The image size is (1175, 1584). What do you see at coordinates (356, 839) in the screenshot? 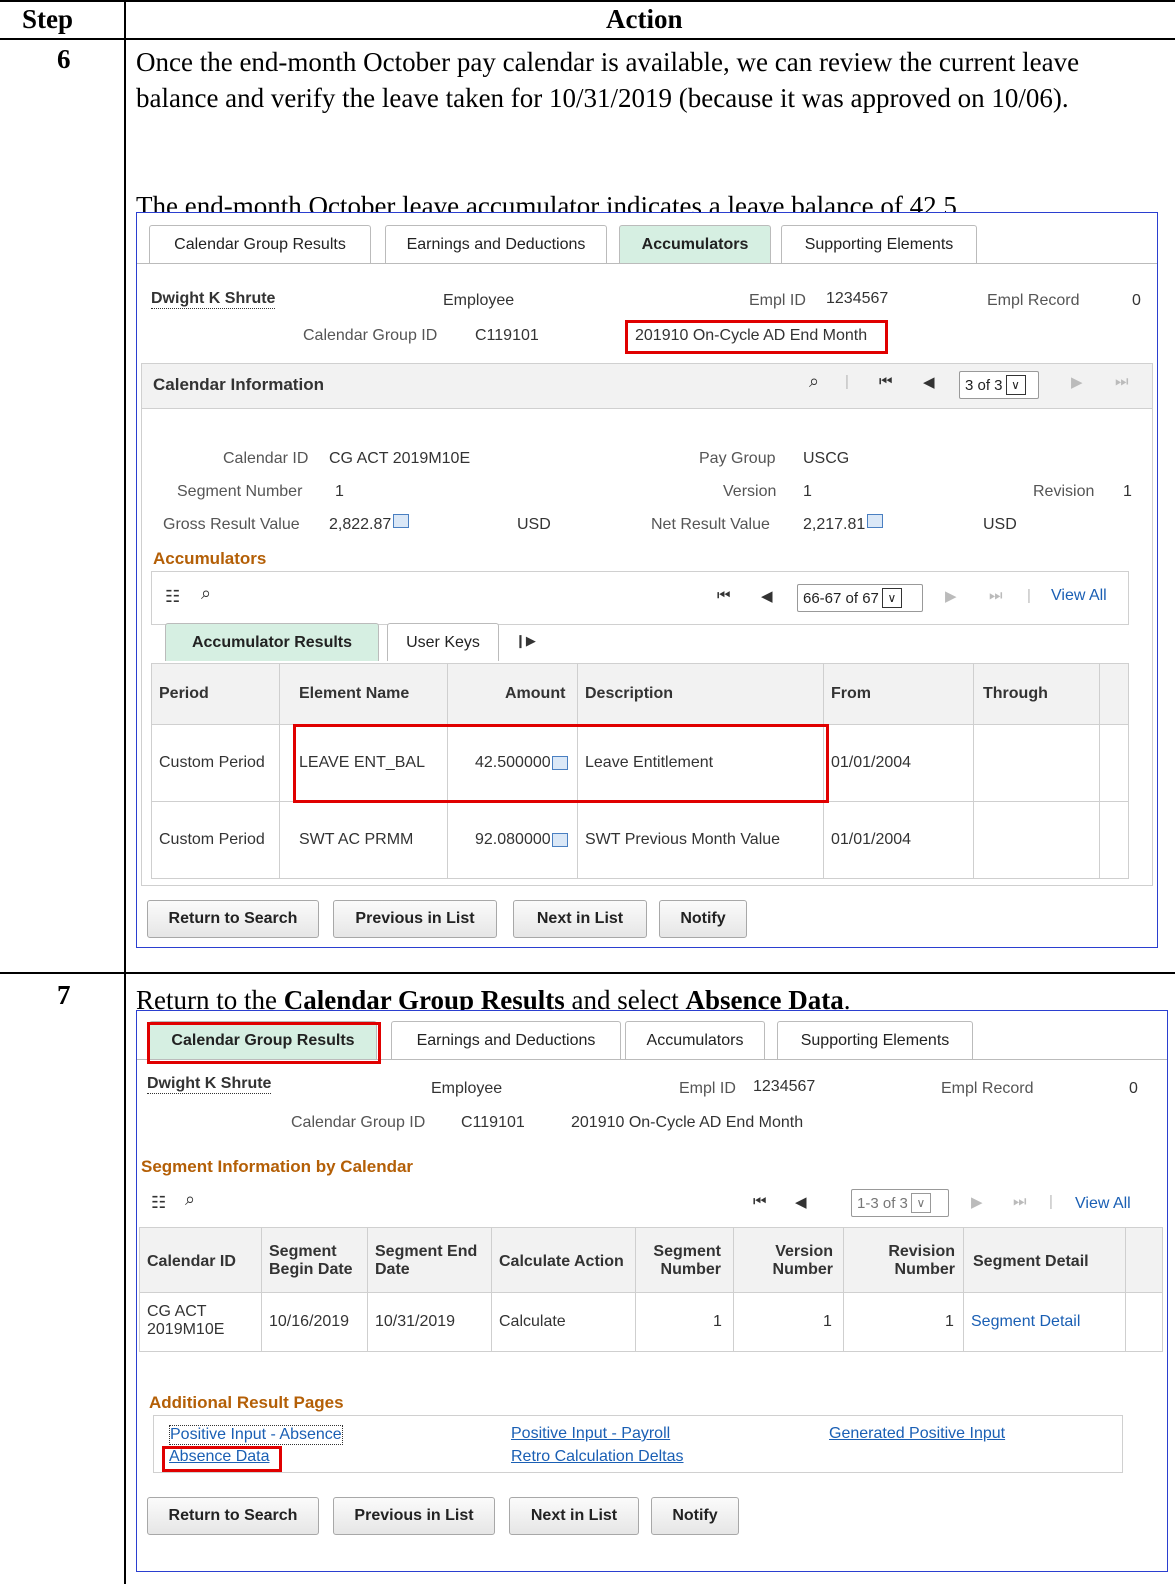
I see `row-2-element: SWT AC PRMM` at bounding box center [356, 839].